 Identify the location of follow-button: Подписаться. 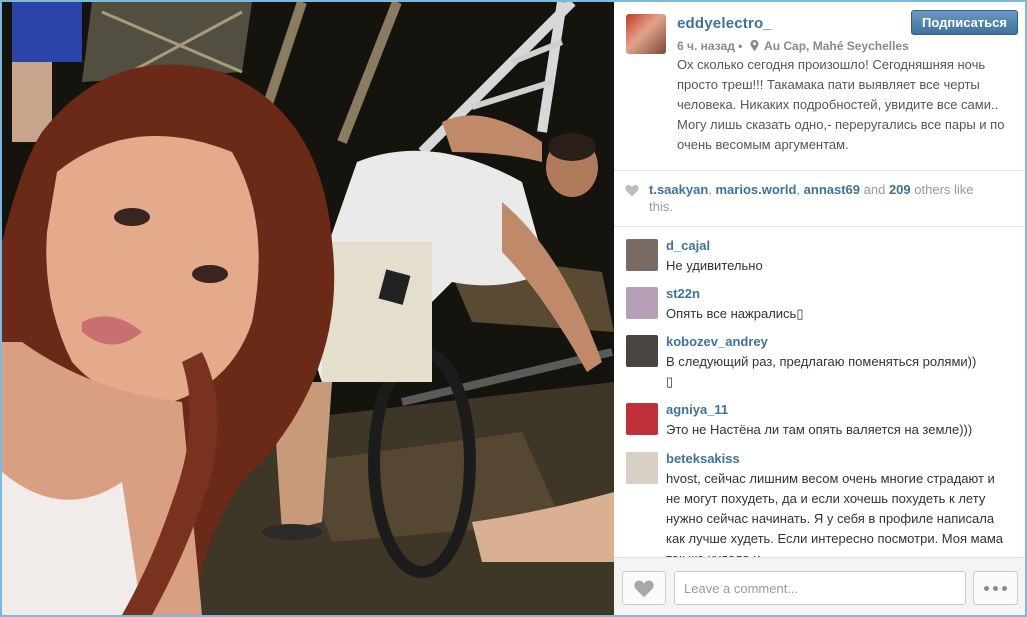
(964, 22).